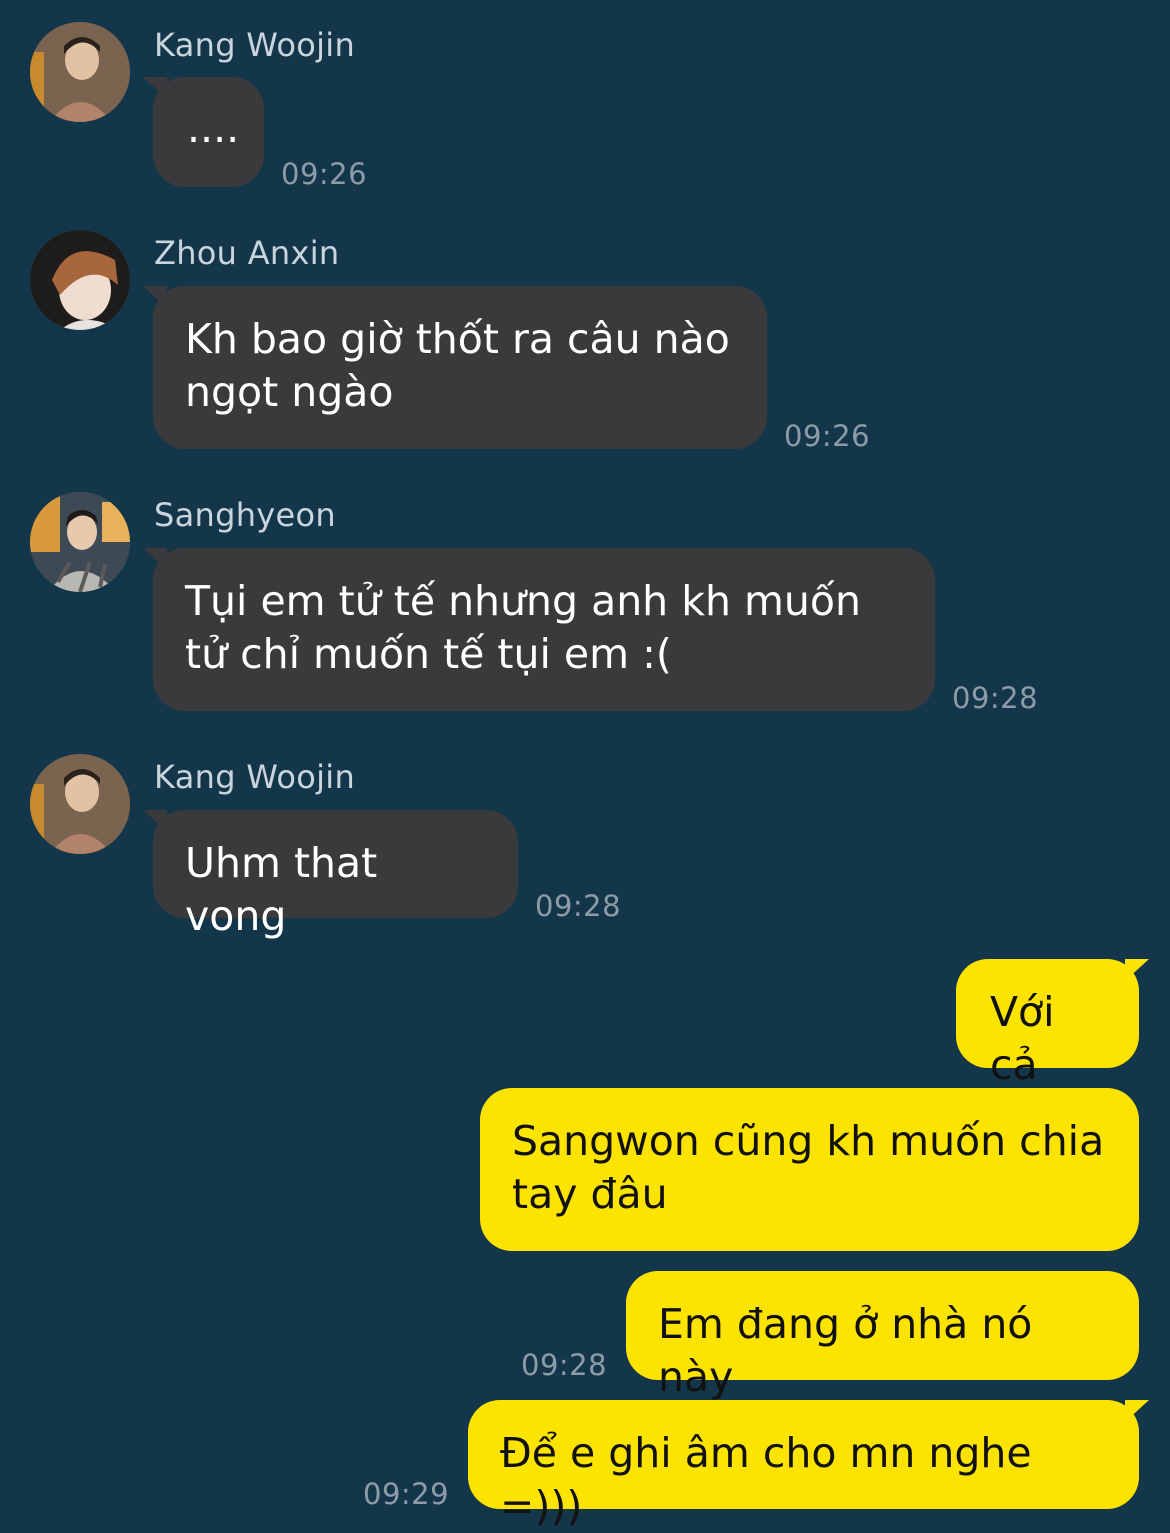  I want to click on outgoing-message-bubble: Với cả, so click(1052, 1024).